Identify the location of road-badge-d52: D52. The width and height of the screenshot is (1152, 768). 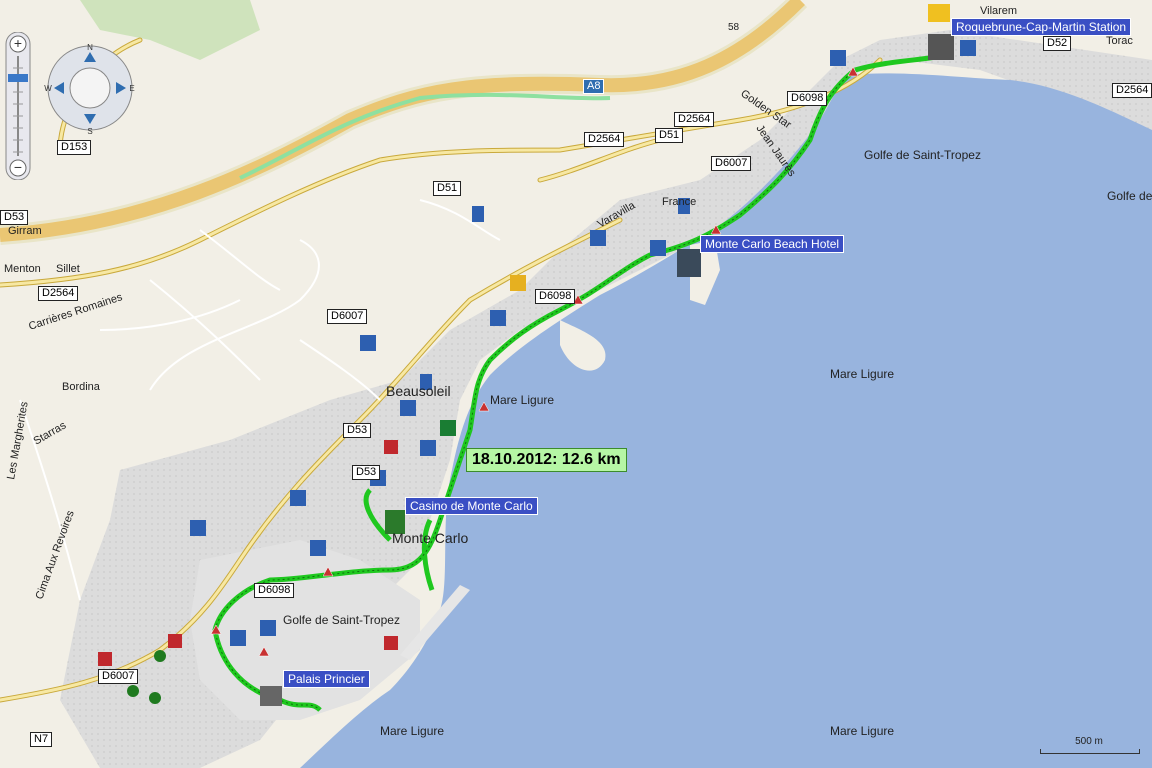
(1057, 43).